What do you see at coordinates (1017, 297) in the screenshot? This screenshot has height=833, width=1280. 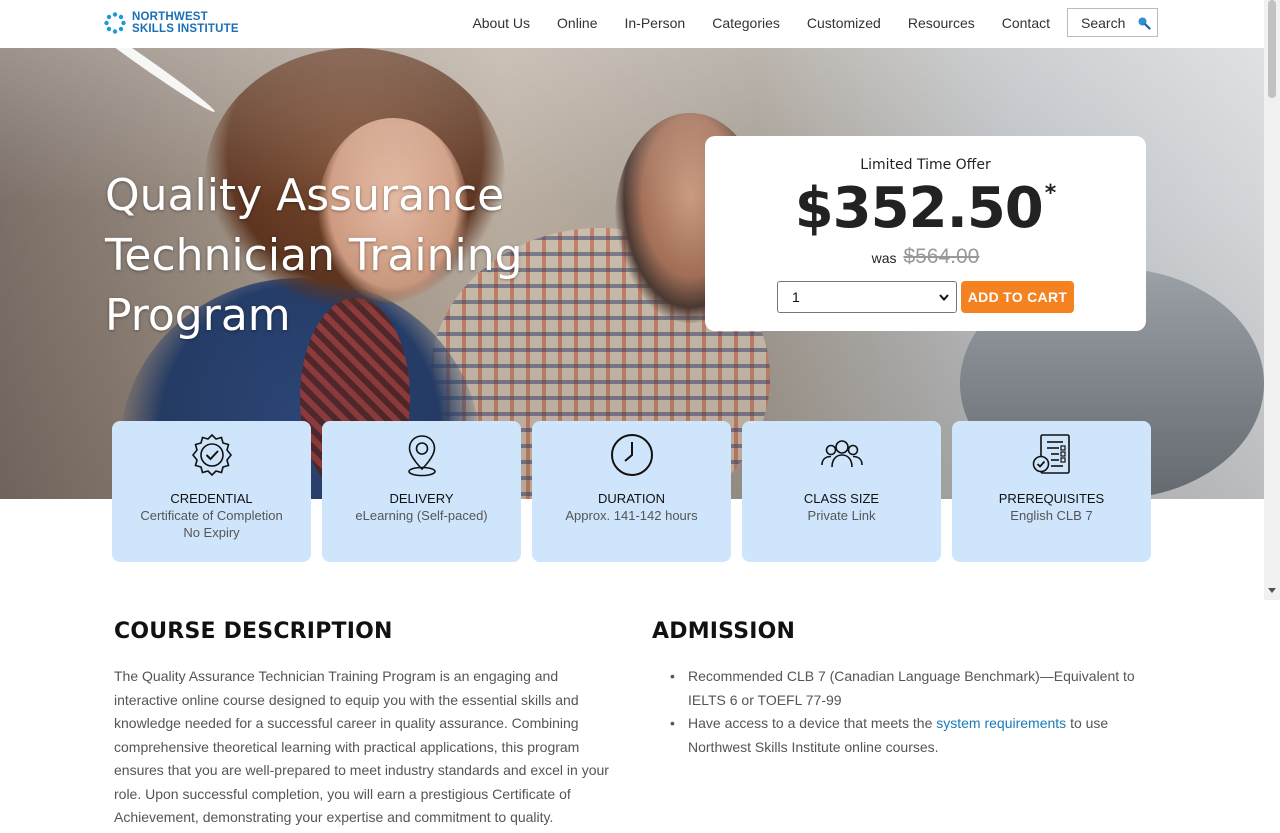 I see `add-to-cart-button: ADD TO CART` at bounding box center [1017, 297].